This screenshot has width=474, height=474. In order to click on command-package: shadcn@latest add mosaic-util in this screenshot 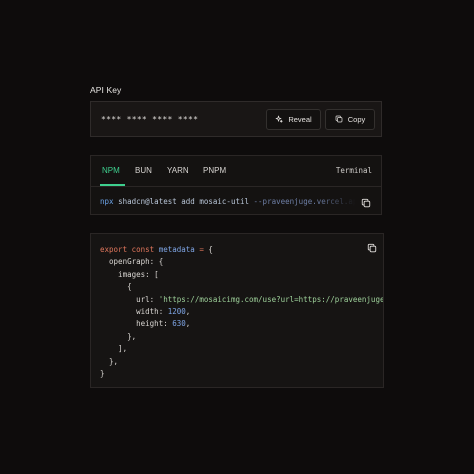, I will do `click(184, 201)`.